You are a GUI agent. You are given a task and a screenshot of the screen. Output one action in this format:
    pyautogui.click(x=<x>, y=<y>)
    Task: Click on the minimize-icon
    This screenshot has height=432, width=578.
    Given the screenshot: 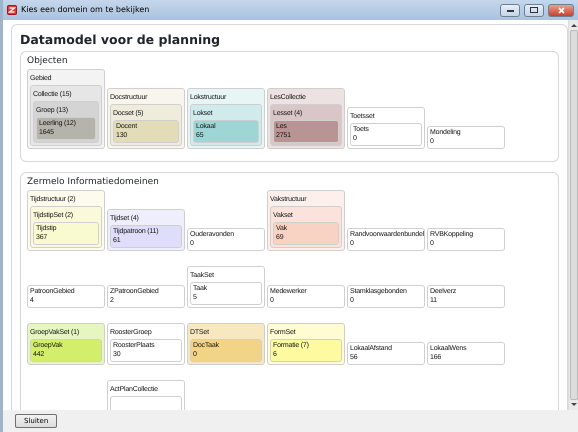 What is the action you would take?
    pyautogui.click(x=510, y=10)
    